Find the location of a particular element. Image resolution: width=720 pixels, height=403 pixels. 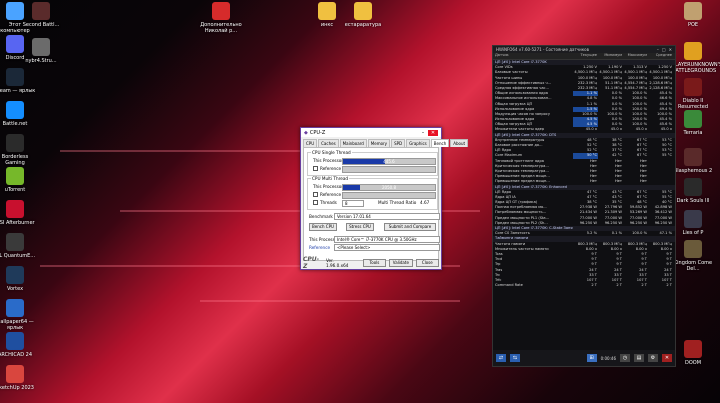

close-icon: ✕ is located at coordinates (667, 358).